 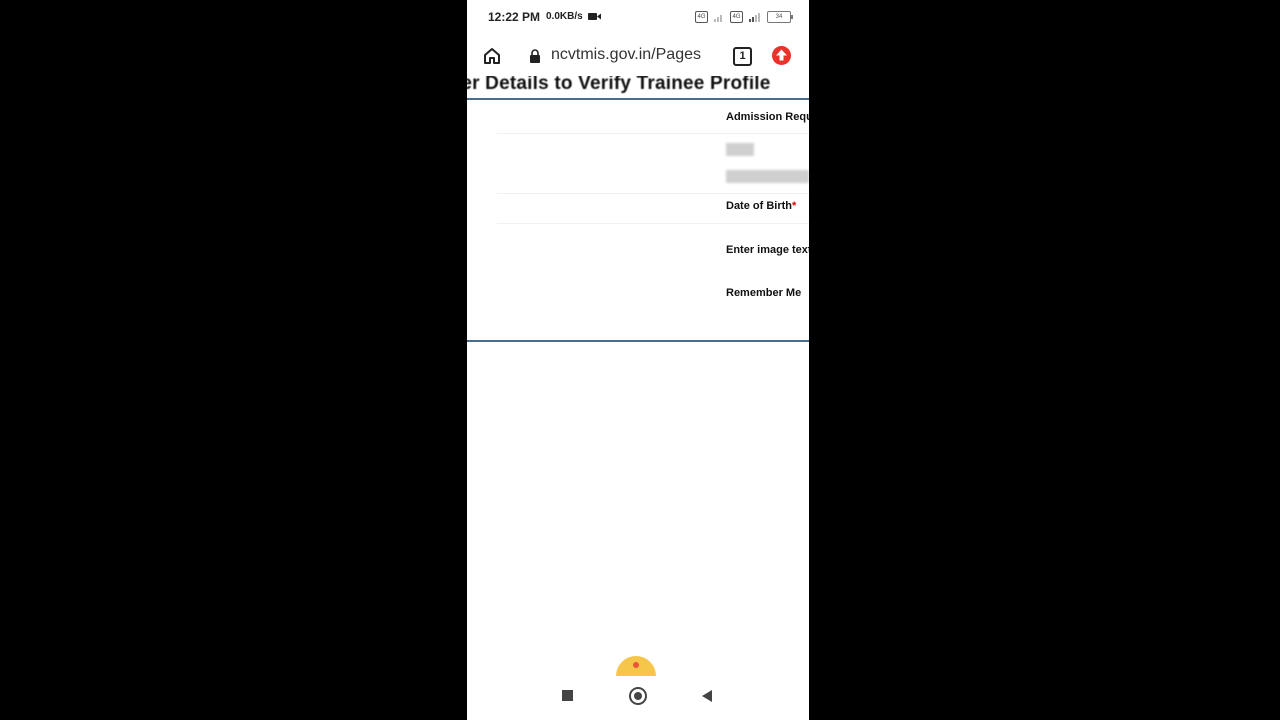 I want to click on dob-label-text: Date of Birth, so click(x=759, y=206).